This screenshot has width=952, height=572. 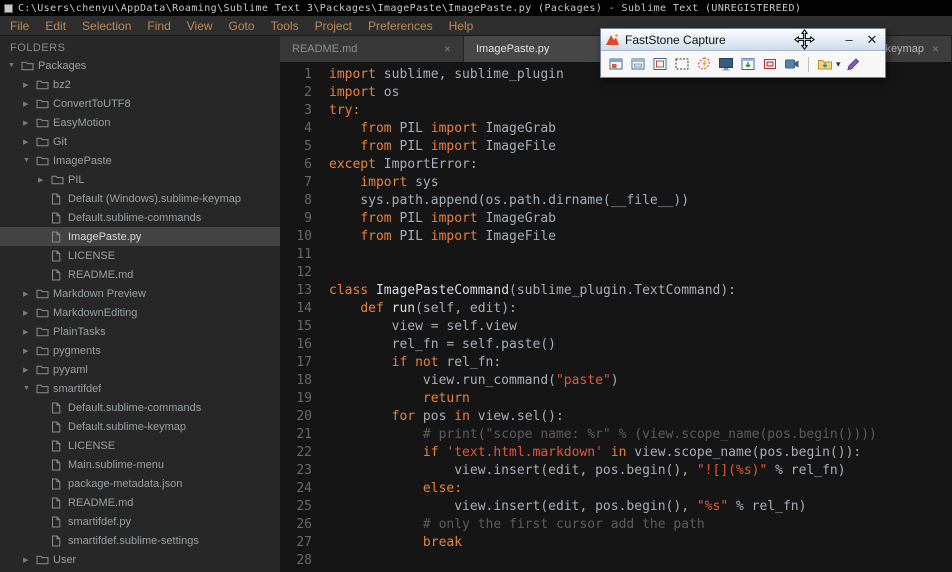 What do you see at coordinates (140, 236) in the screenshot?
I see `tree-file-imagepaste-py: ImagePaste.py` at bounding box center [140, 236].